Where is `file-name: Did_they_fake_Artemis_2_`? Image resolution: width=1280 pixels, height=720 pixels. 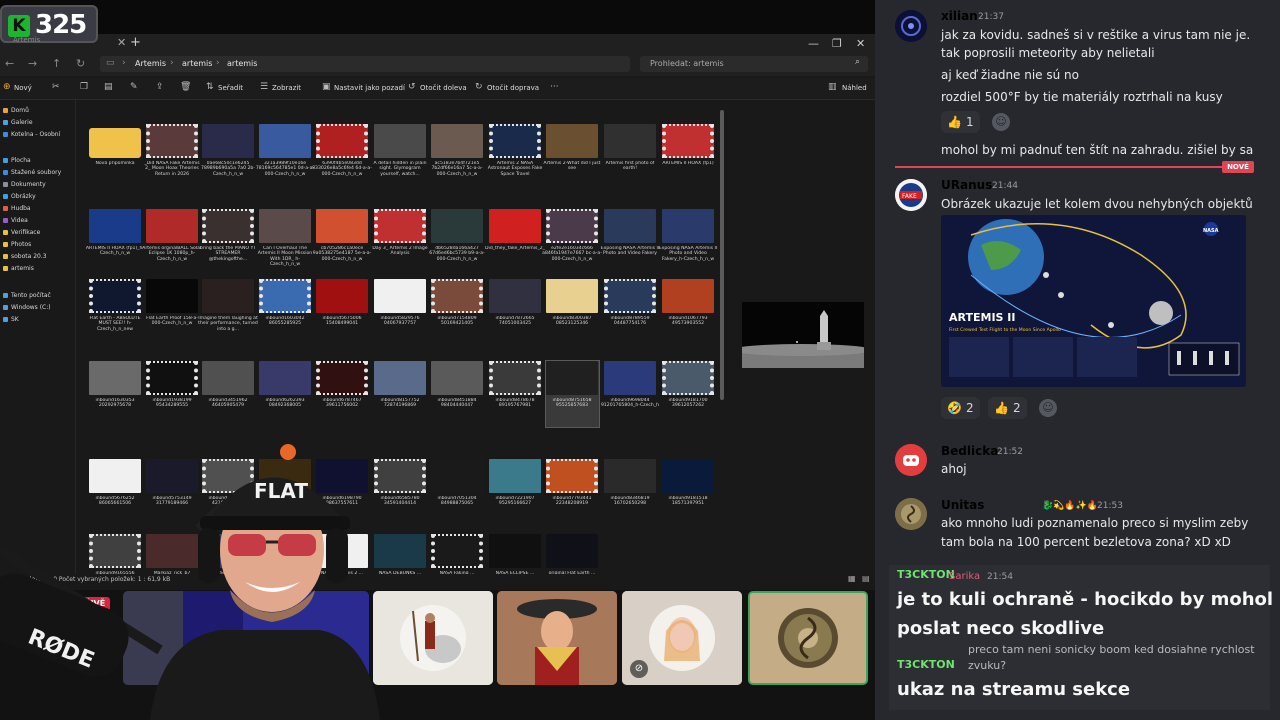
file-name: Did_they_fake_Artemis_2_ is located at coordinates (515, 257).